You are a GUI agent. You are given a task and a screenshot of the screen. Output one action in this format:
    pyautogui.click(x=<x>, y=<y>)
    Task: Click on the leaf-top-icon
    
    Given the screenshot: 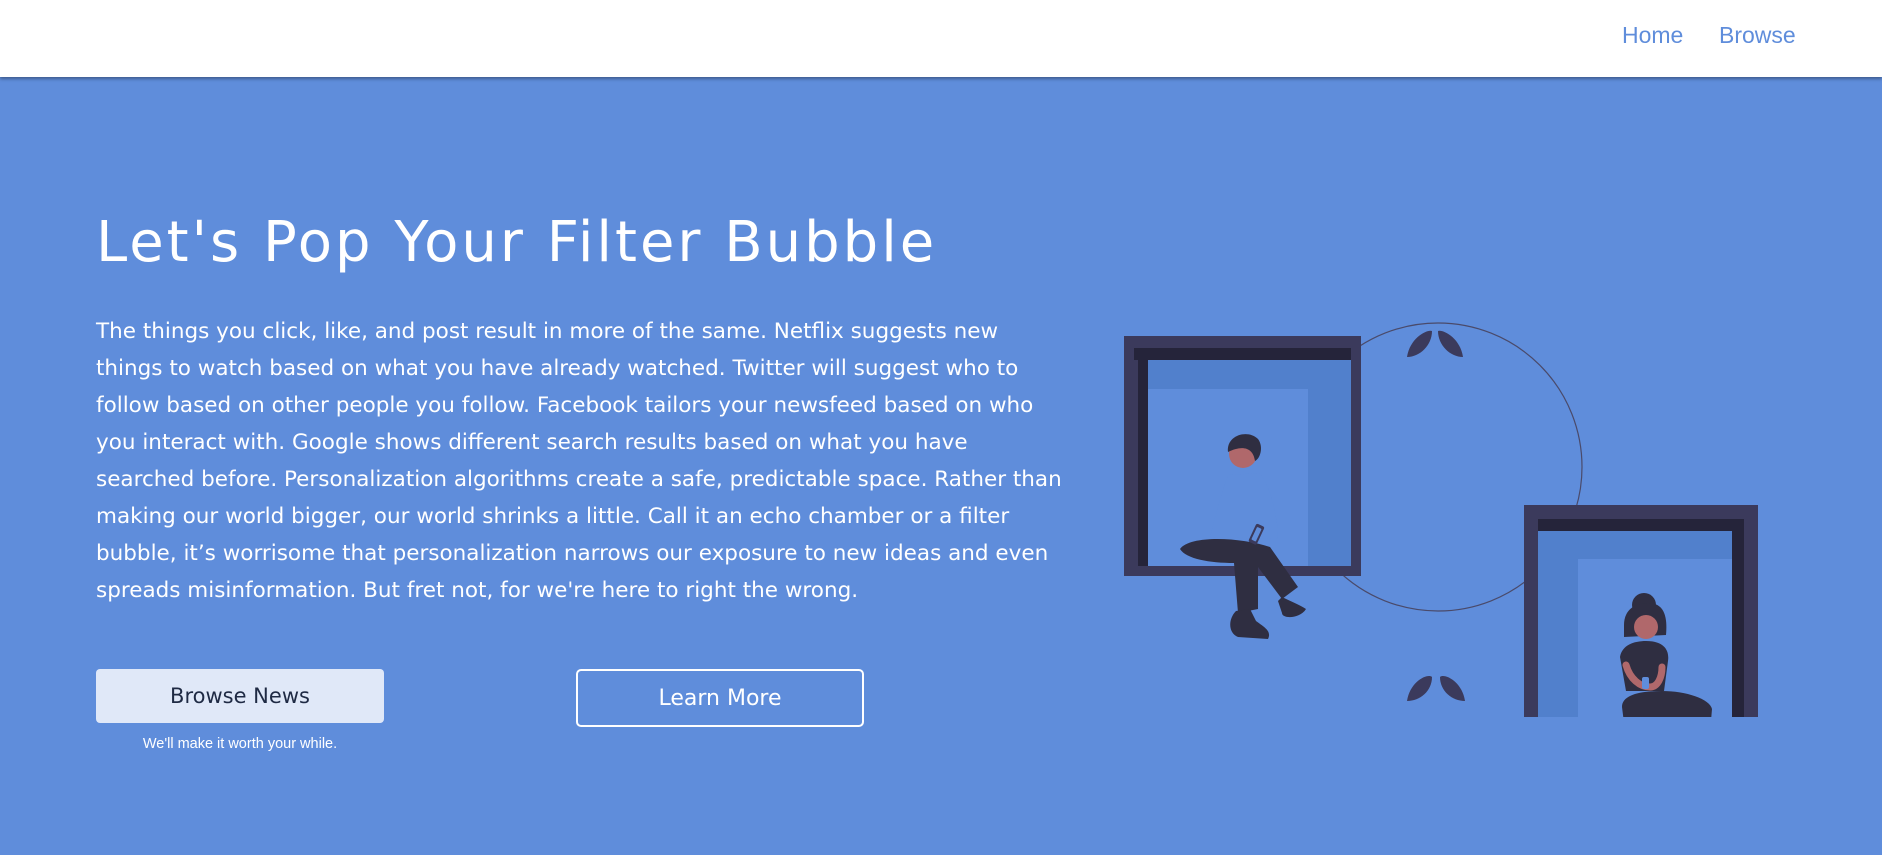 What is the action you would take?
    pyautogui.click(x=1435, y=343)
    